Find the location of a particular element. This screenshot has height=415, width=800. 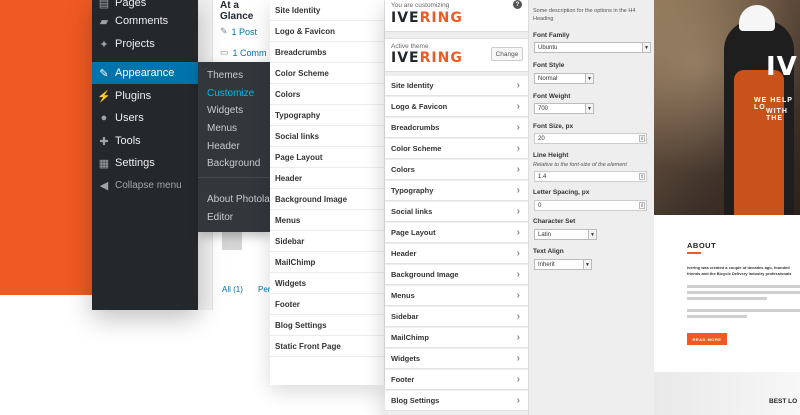

section-social-links: Social links is located at coordinates (327, 136).